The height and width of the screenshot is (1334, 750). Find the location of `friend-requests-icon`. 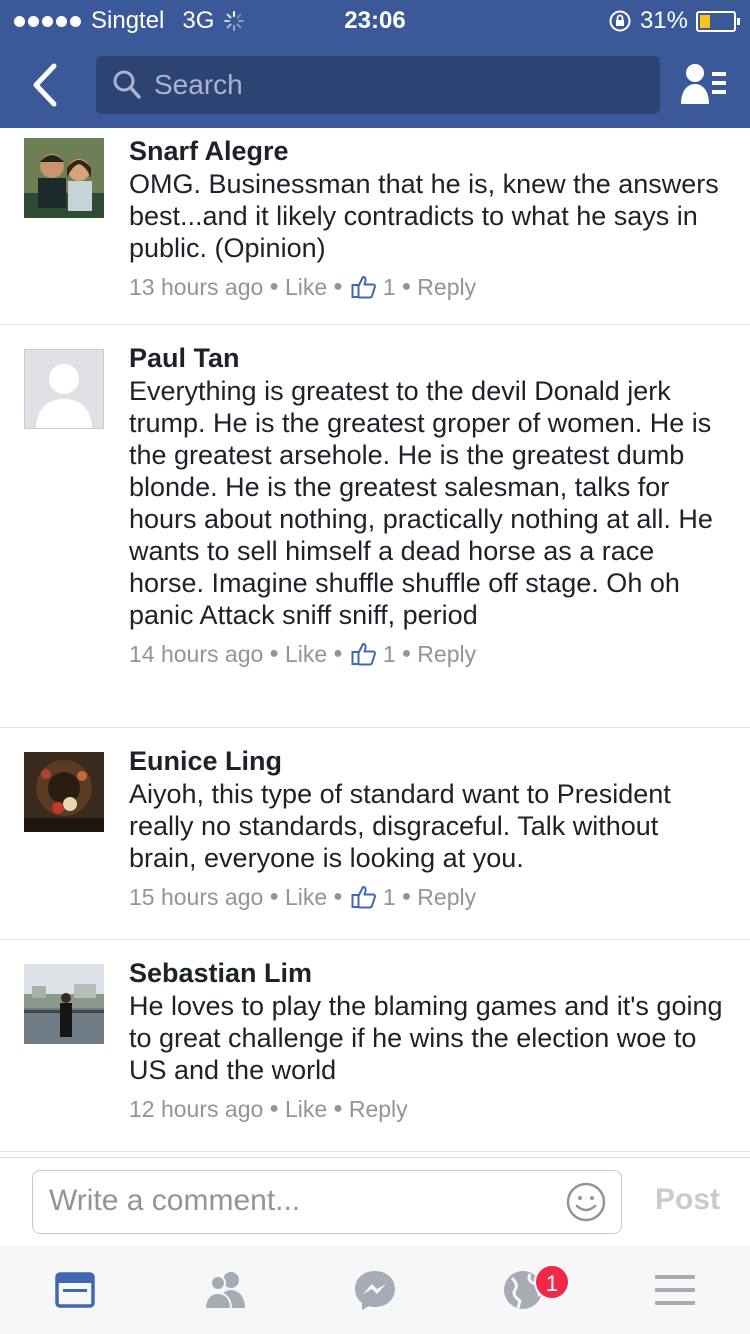

friend-requests-icon is located at coordinates (704, 84).